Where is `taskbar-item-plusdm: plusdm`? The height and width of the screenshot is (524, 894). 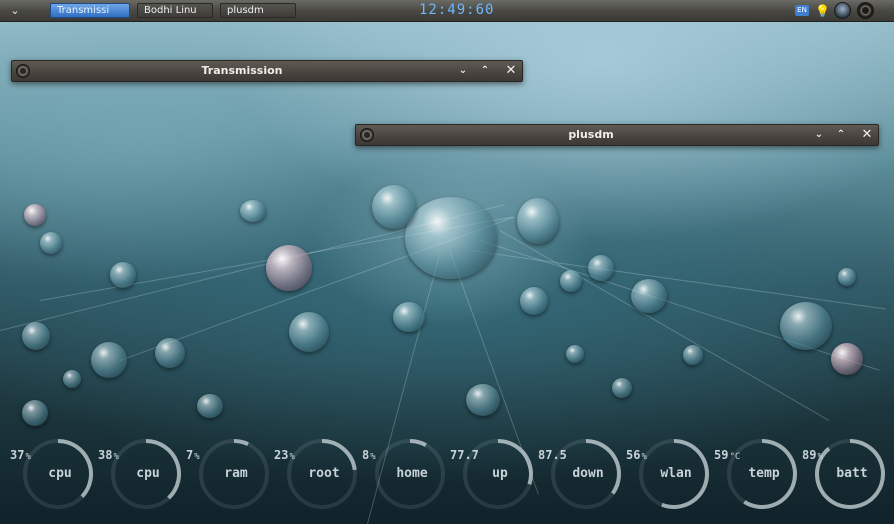 taskbar-item-plusdm: plusdm is located at coordinates (258, 10).